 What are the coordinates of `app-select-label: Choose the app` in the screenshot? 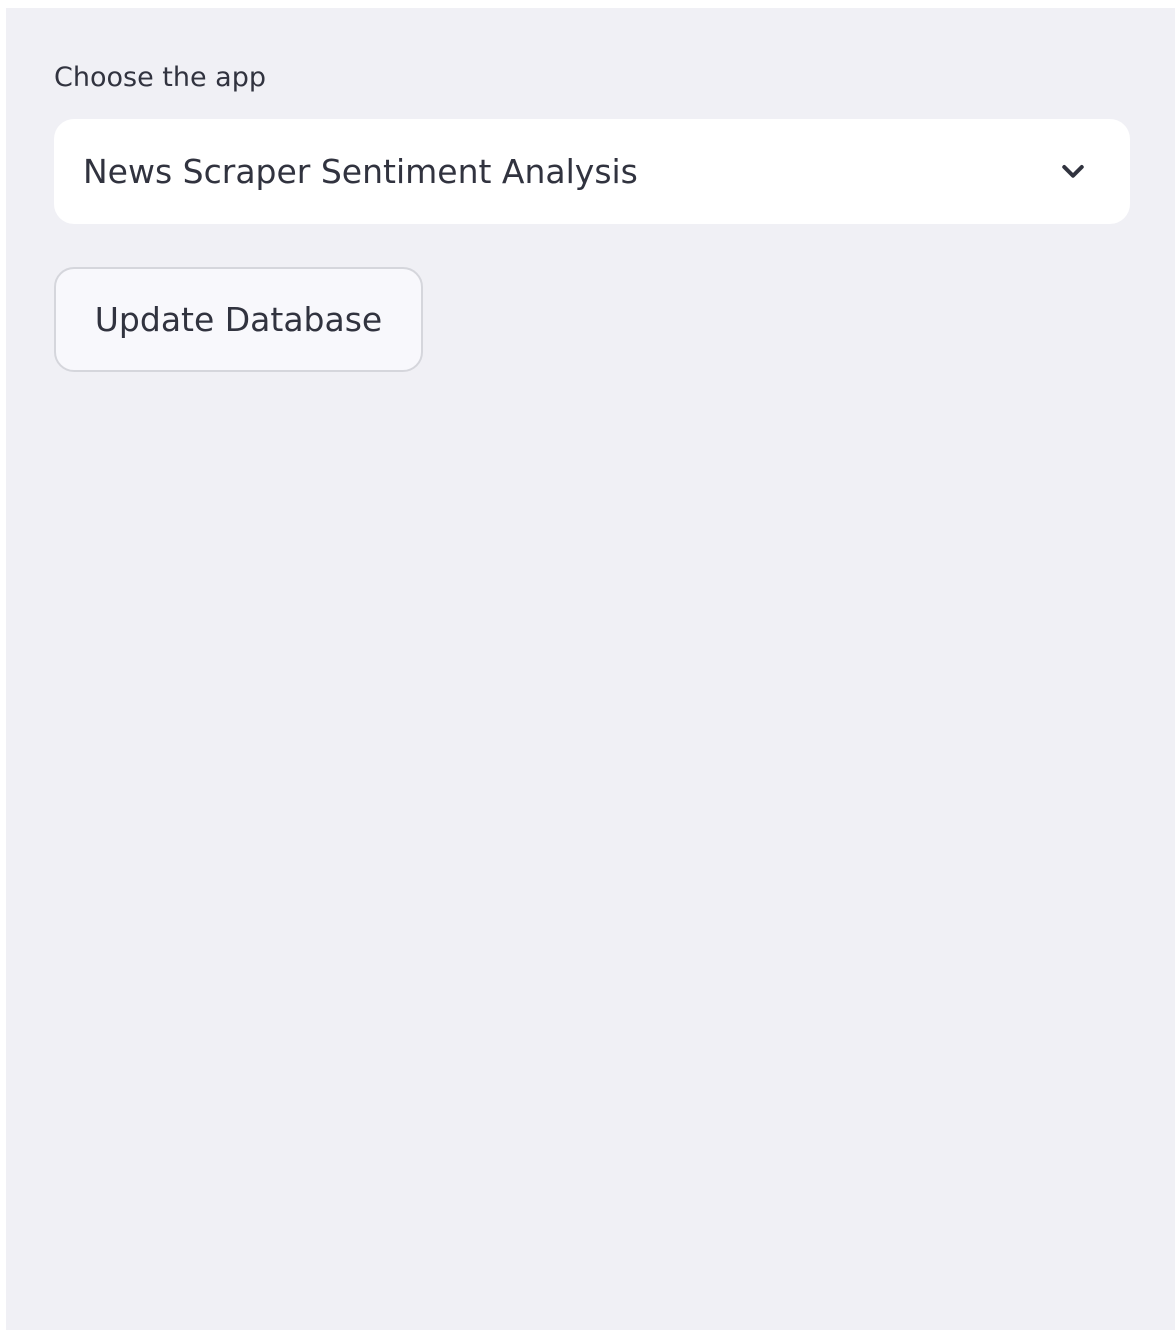 It's located at (160, 77).